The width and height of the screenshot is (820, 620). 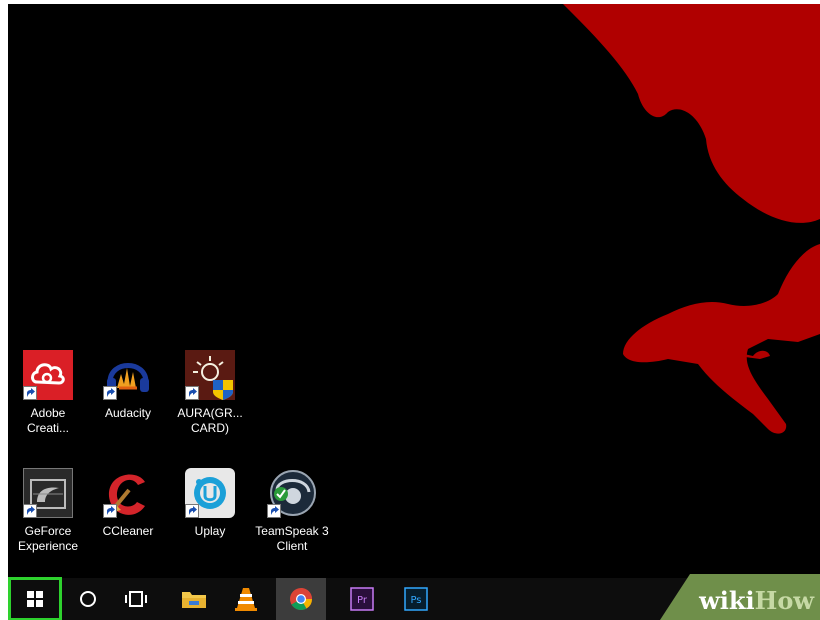 I want to click on desktop-icon-label: Uplay, so click(x=210, y=531).